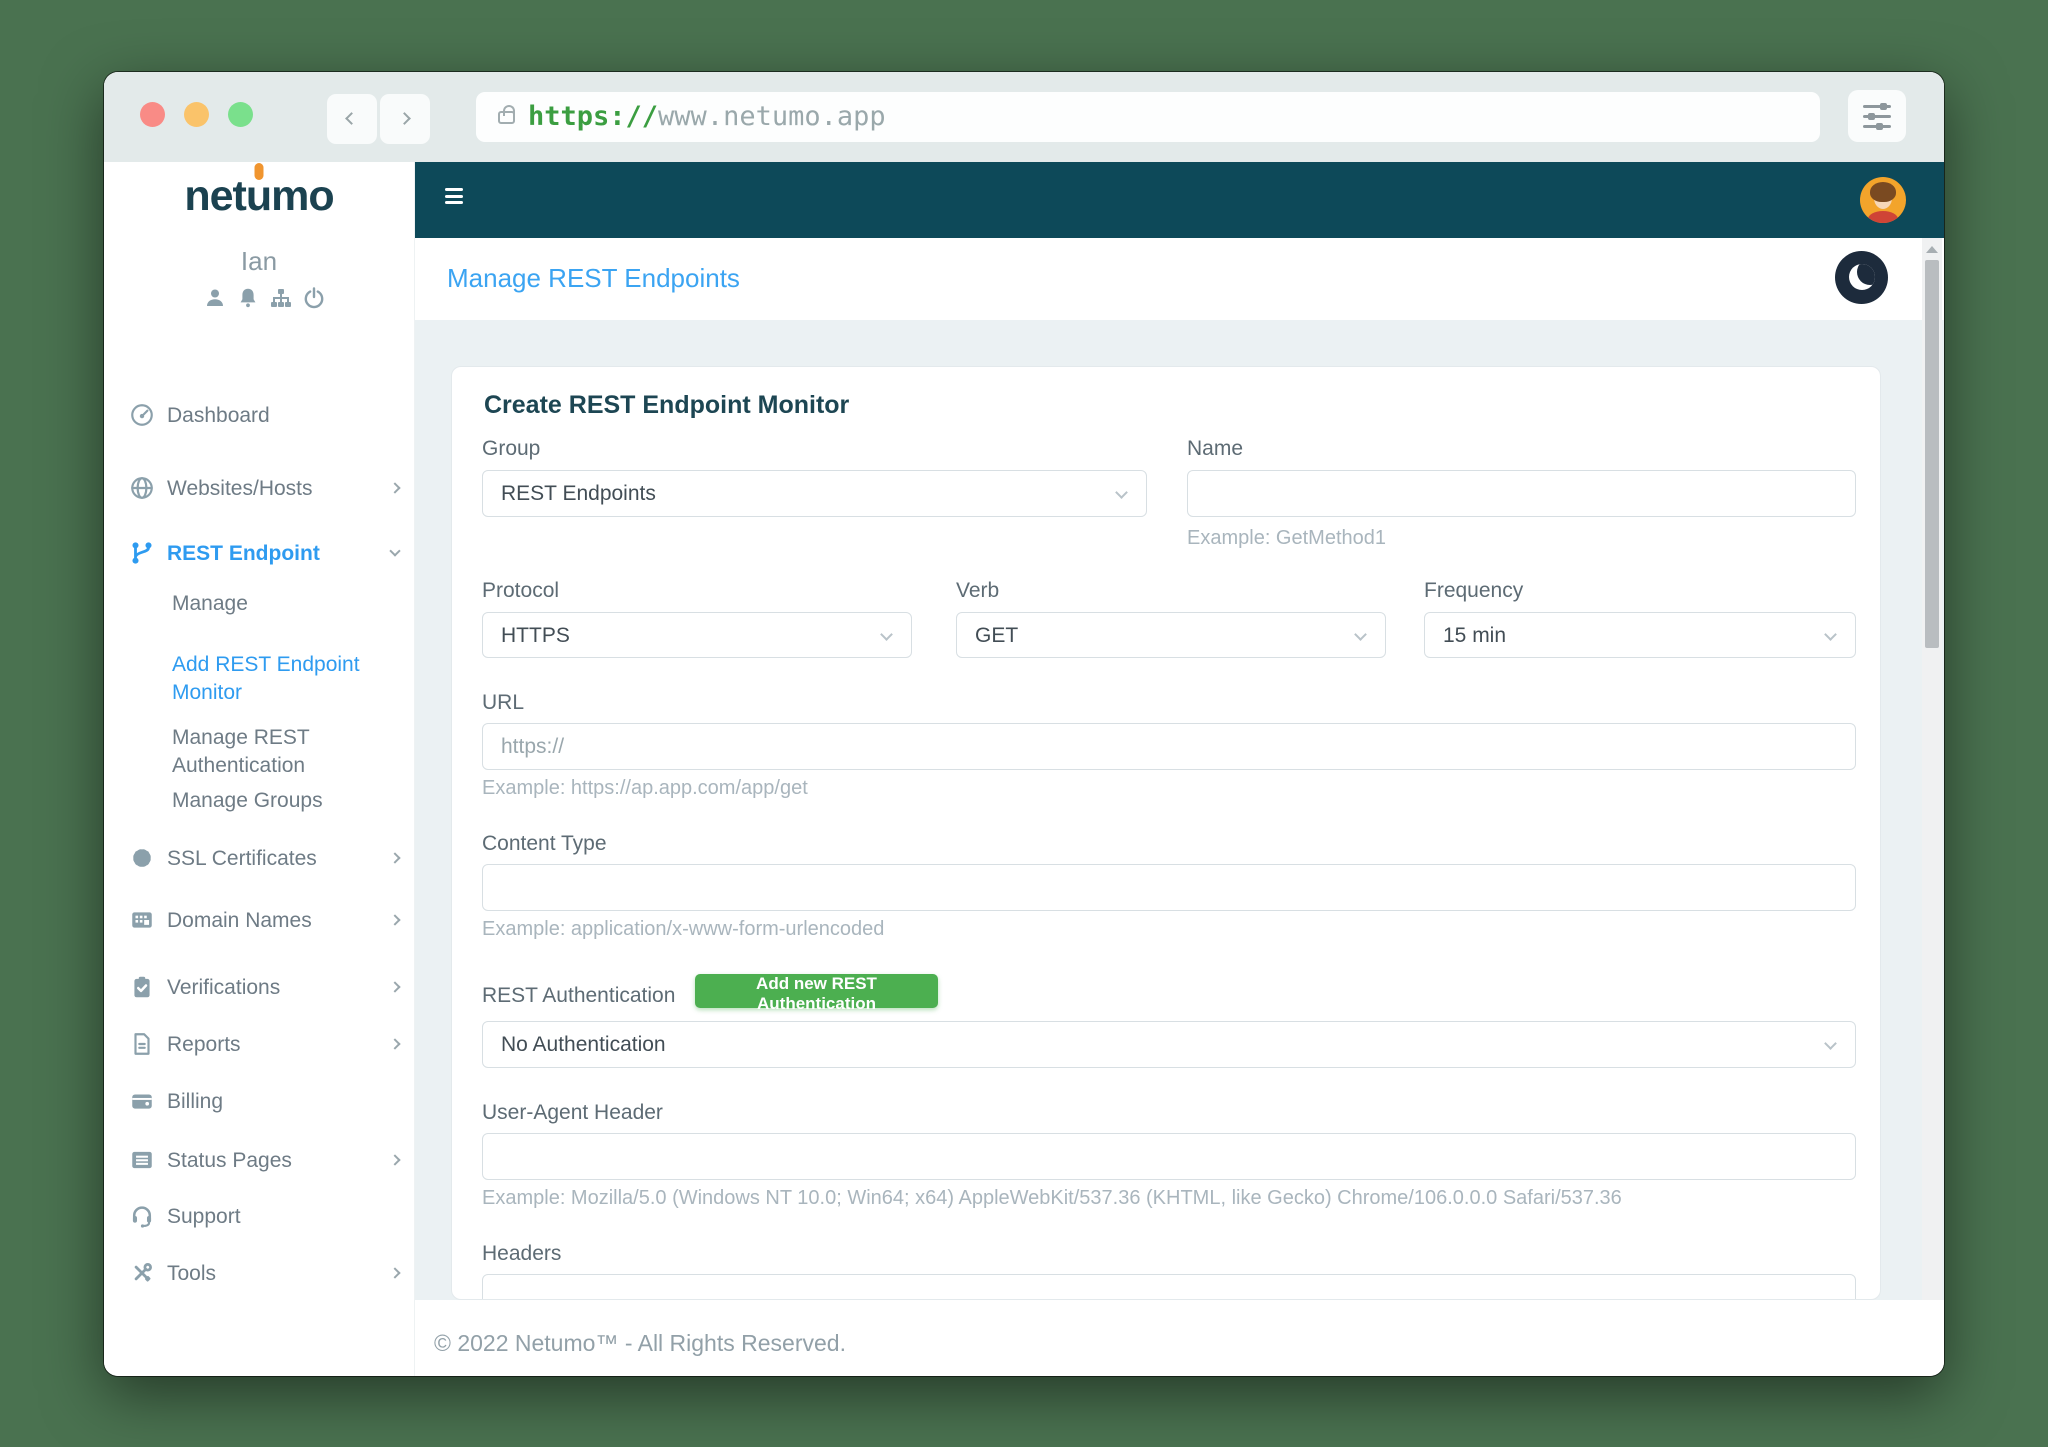  I want to click on scrollbar-up-arrow, so click(1932, 249).